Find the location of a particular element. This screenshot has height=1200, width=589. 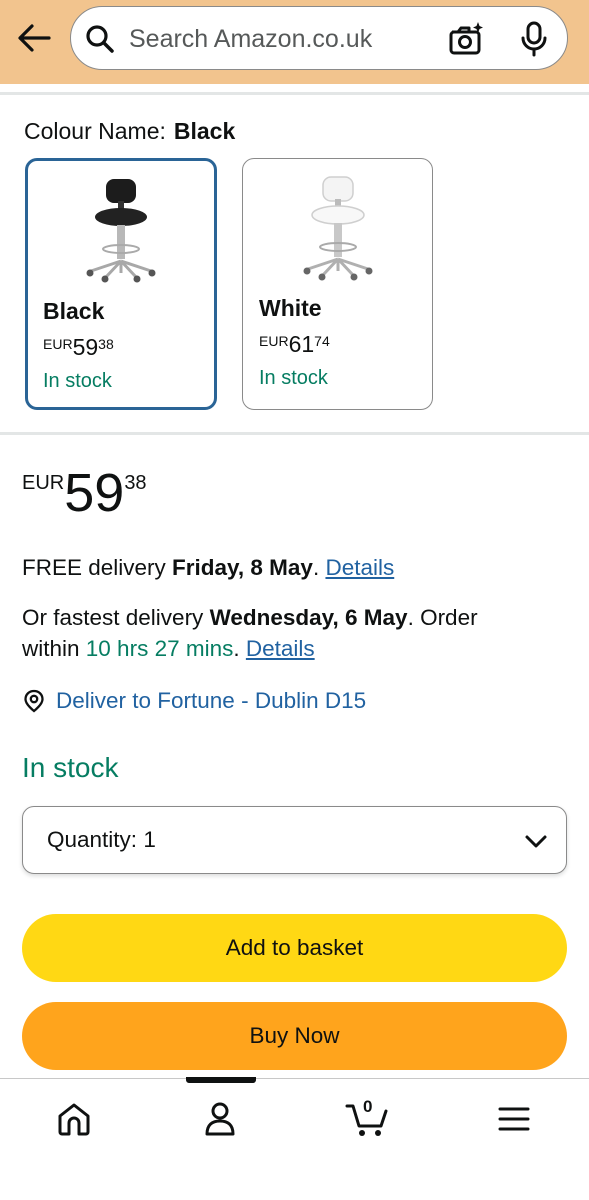

fastest-delivery-suffix: . Order is located at coordinates (442, 617).